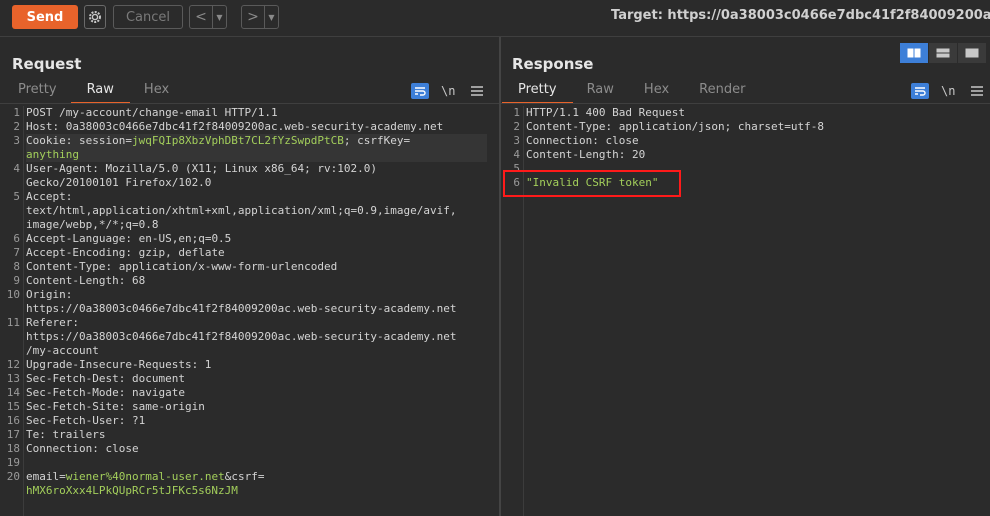 The image size is (990, 516). What do you see at coordinates (618, 140) in the screenshot?
I see `header-value: close` at bounding box center [618, 140].